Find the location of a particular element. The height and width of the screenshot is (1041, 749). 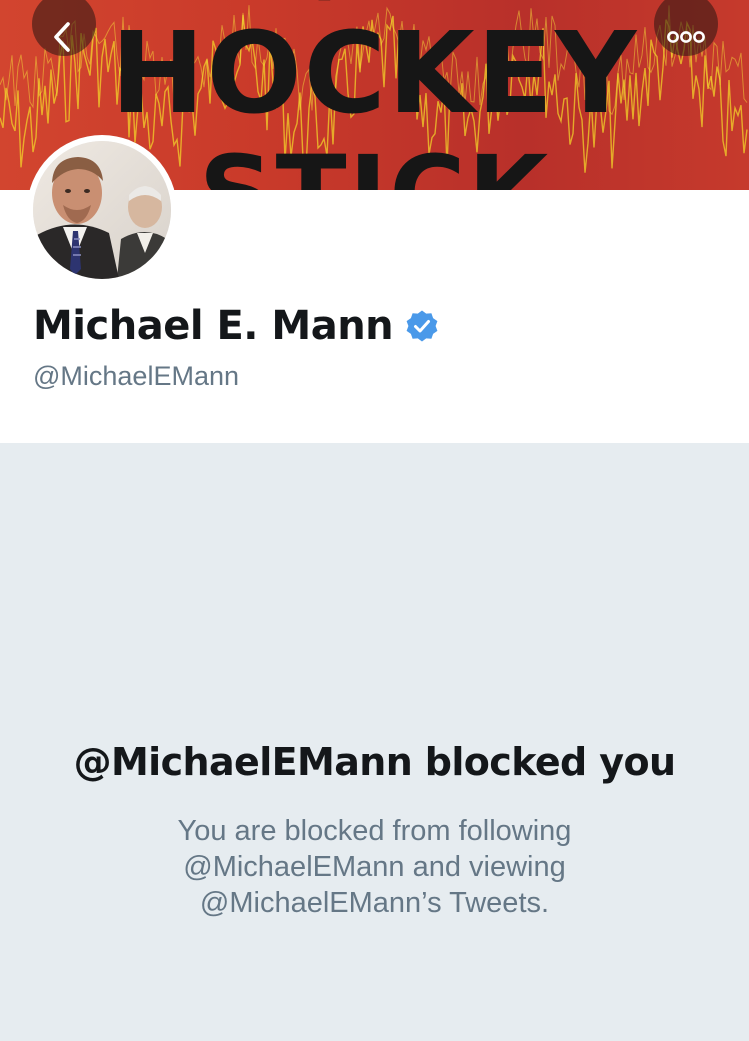

profile-handle: @MichaelEMann is located at coordinates (136, 376).